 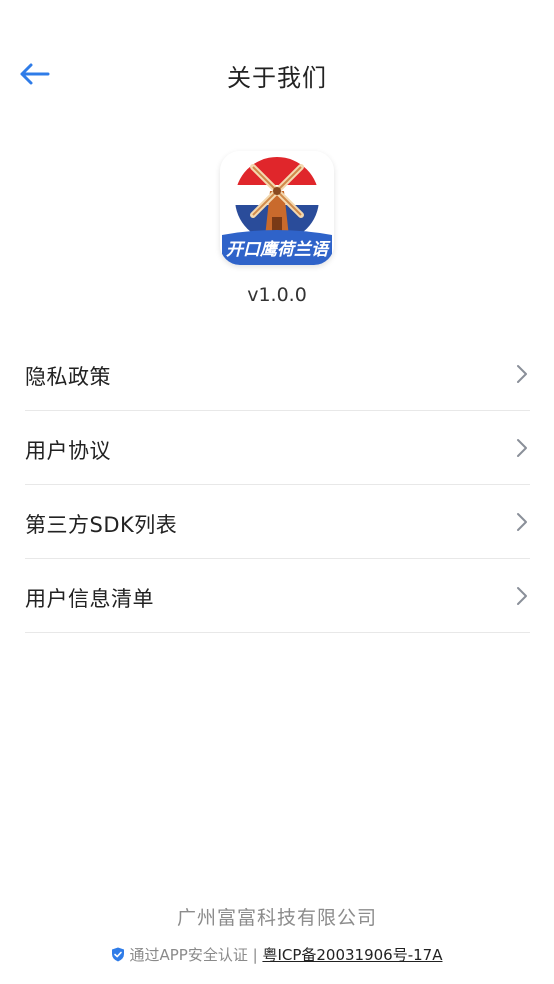 I want to click on menu-item-label: 隐私政策, so click(x=68, y=377).